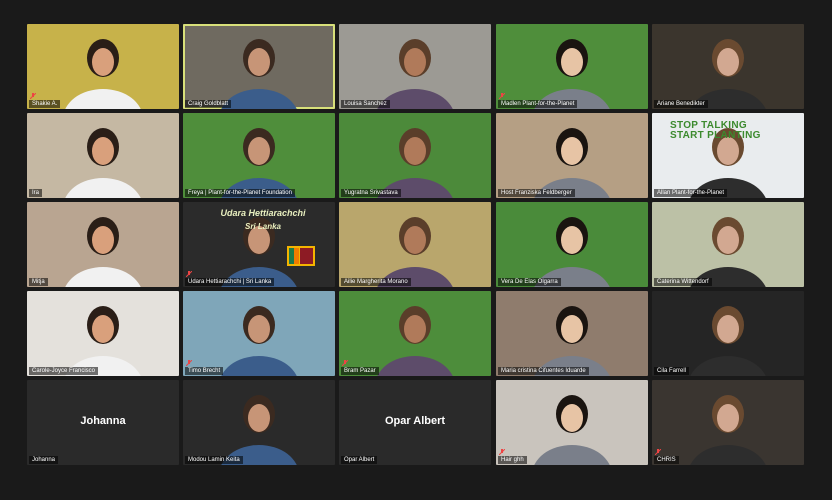 This screenshot has width=832, height=500. Describe the element at coordinates (672, 371) in the screenshot. I see `participant-name-label: Cila Farrell` at that location.